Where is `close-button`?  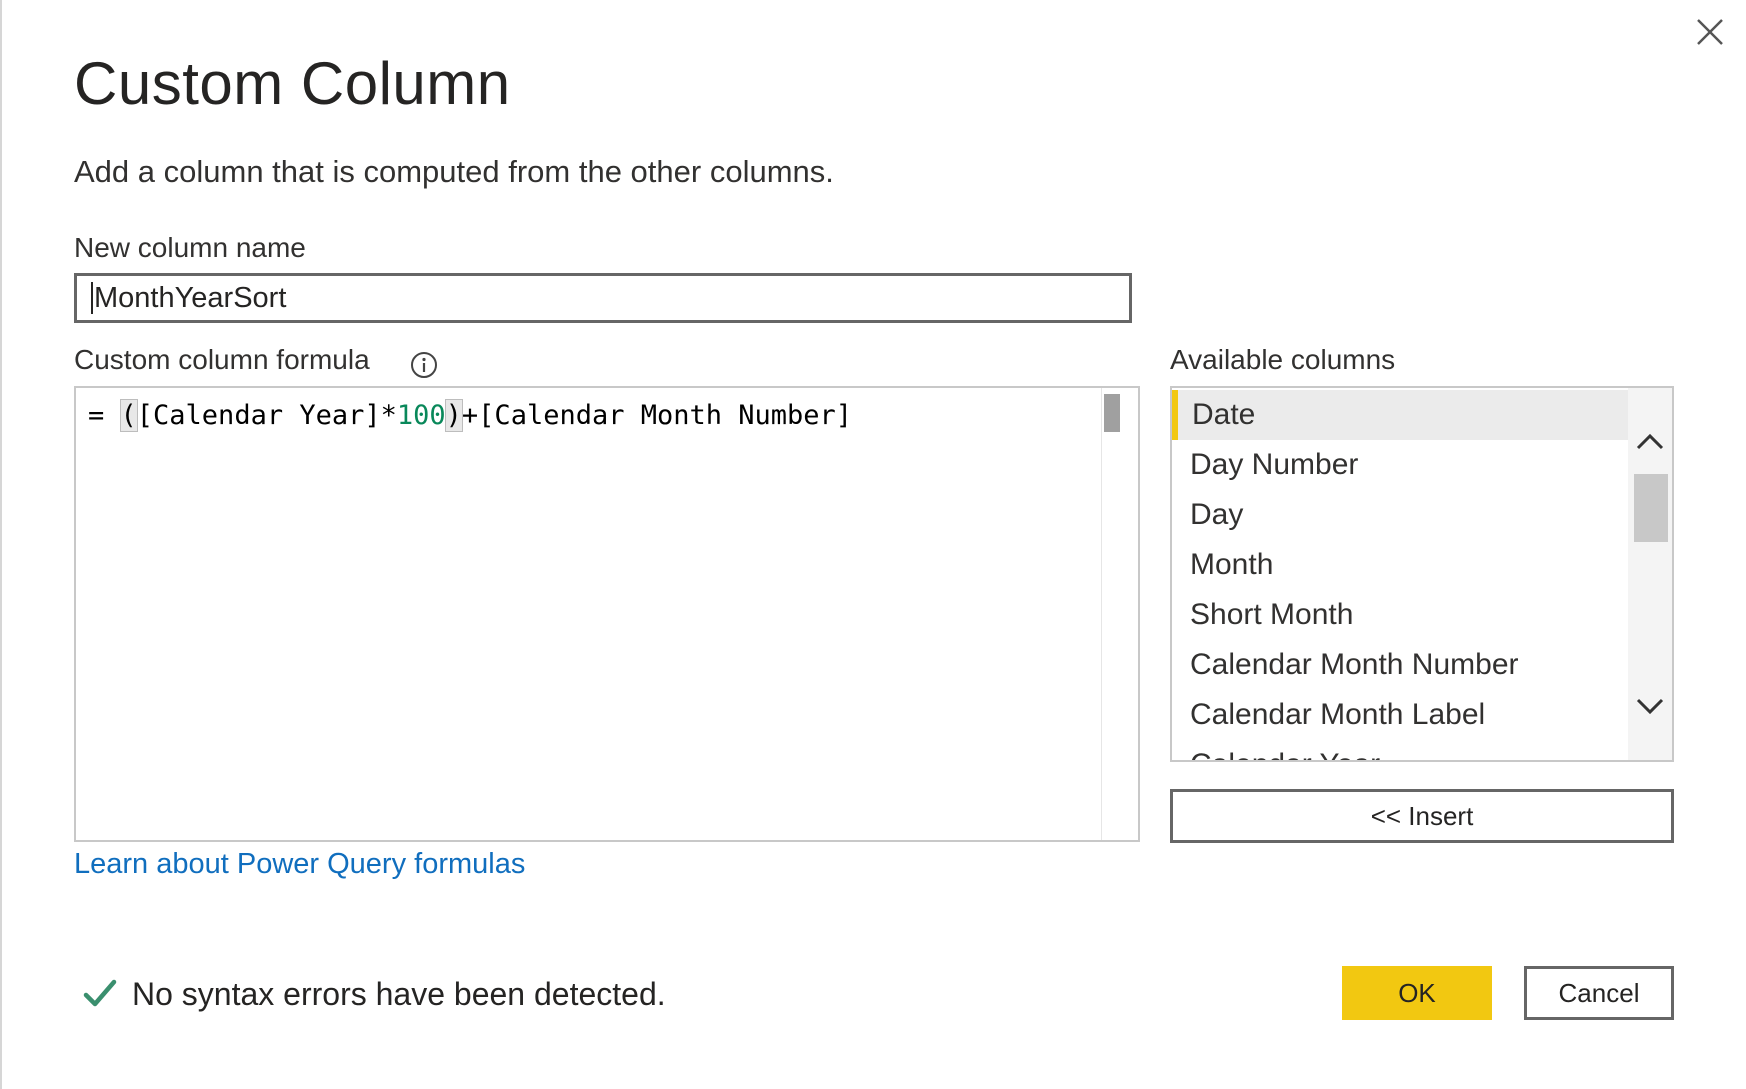
close-button is located at coordinates (1710, 32).